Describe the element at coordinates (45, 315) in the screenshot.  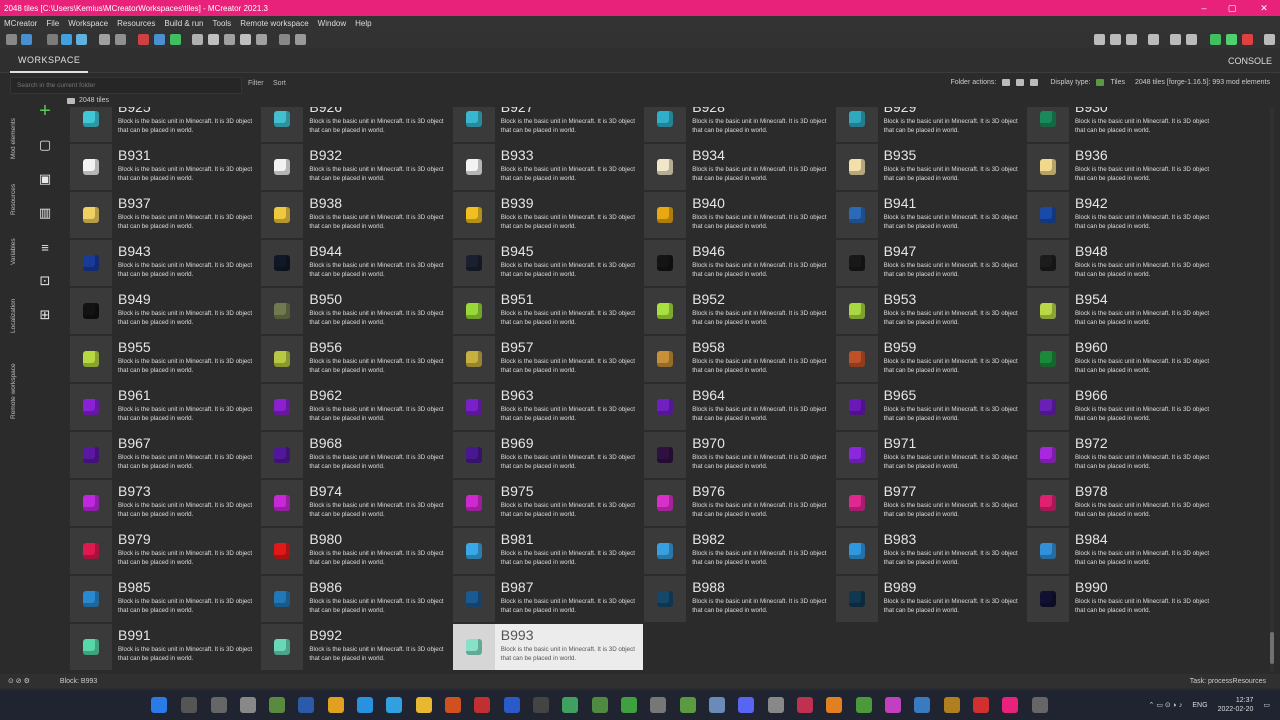
I see `search-usages-icon: ⊞` at that location.